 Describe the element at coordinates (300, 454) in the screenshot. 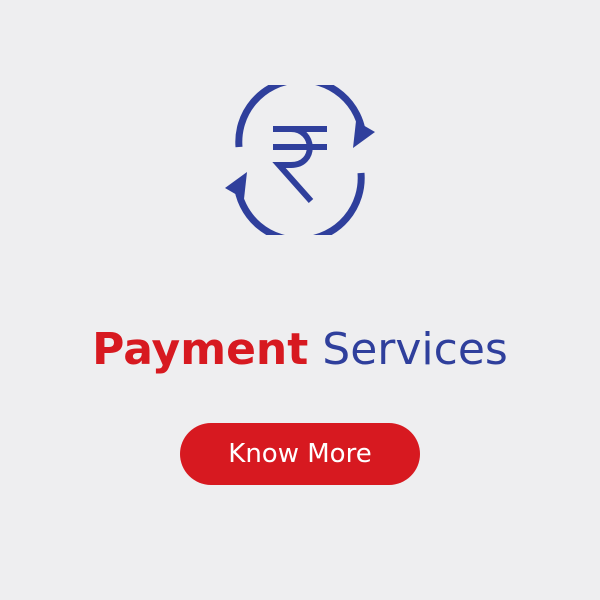

I see `know-more-button: Know More` at that location.